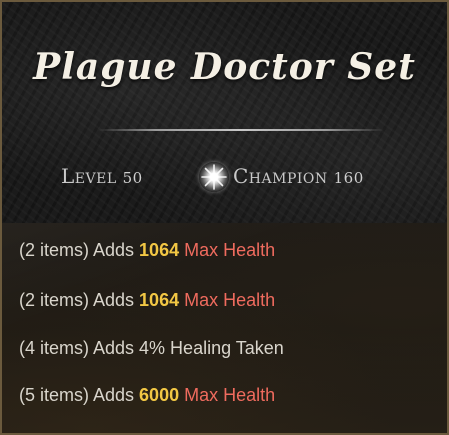 This screenshot has width=449, height=435. I want to click on bonus-text: (4 items) Adds 4% Healing Taken, so click(151, 348).